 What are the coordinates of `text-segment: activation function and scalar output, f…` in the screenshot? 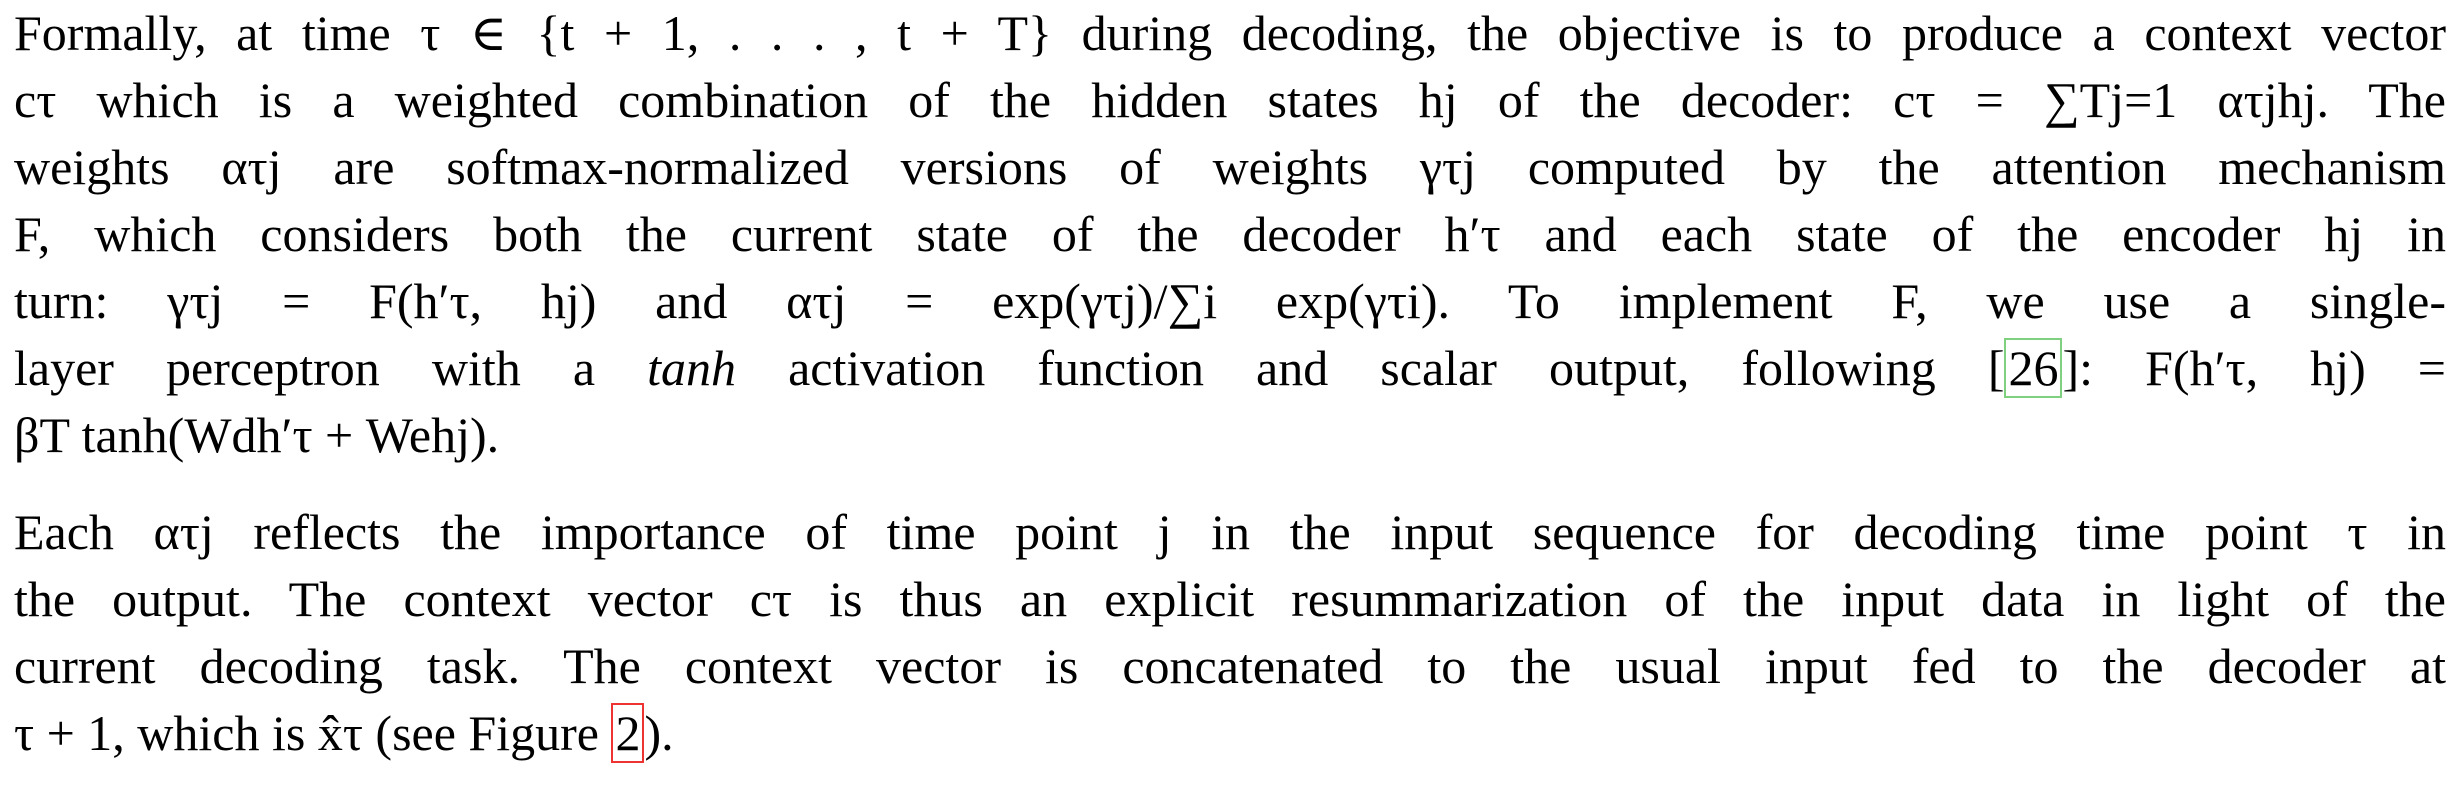 It's located at (1370, 368).